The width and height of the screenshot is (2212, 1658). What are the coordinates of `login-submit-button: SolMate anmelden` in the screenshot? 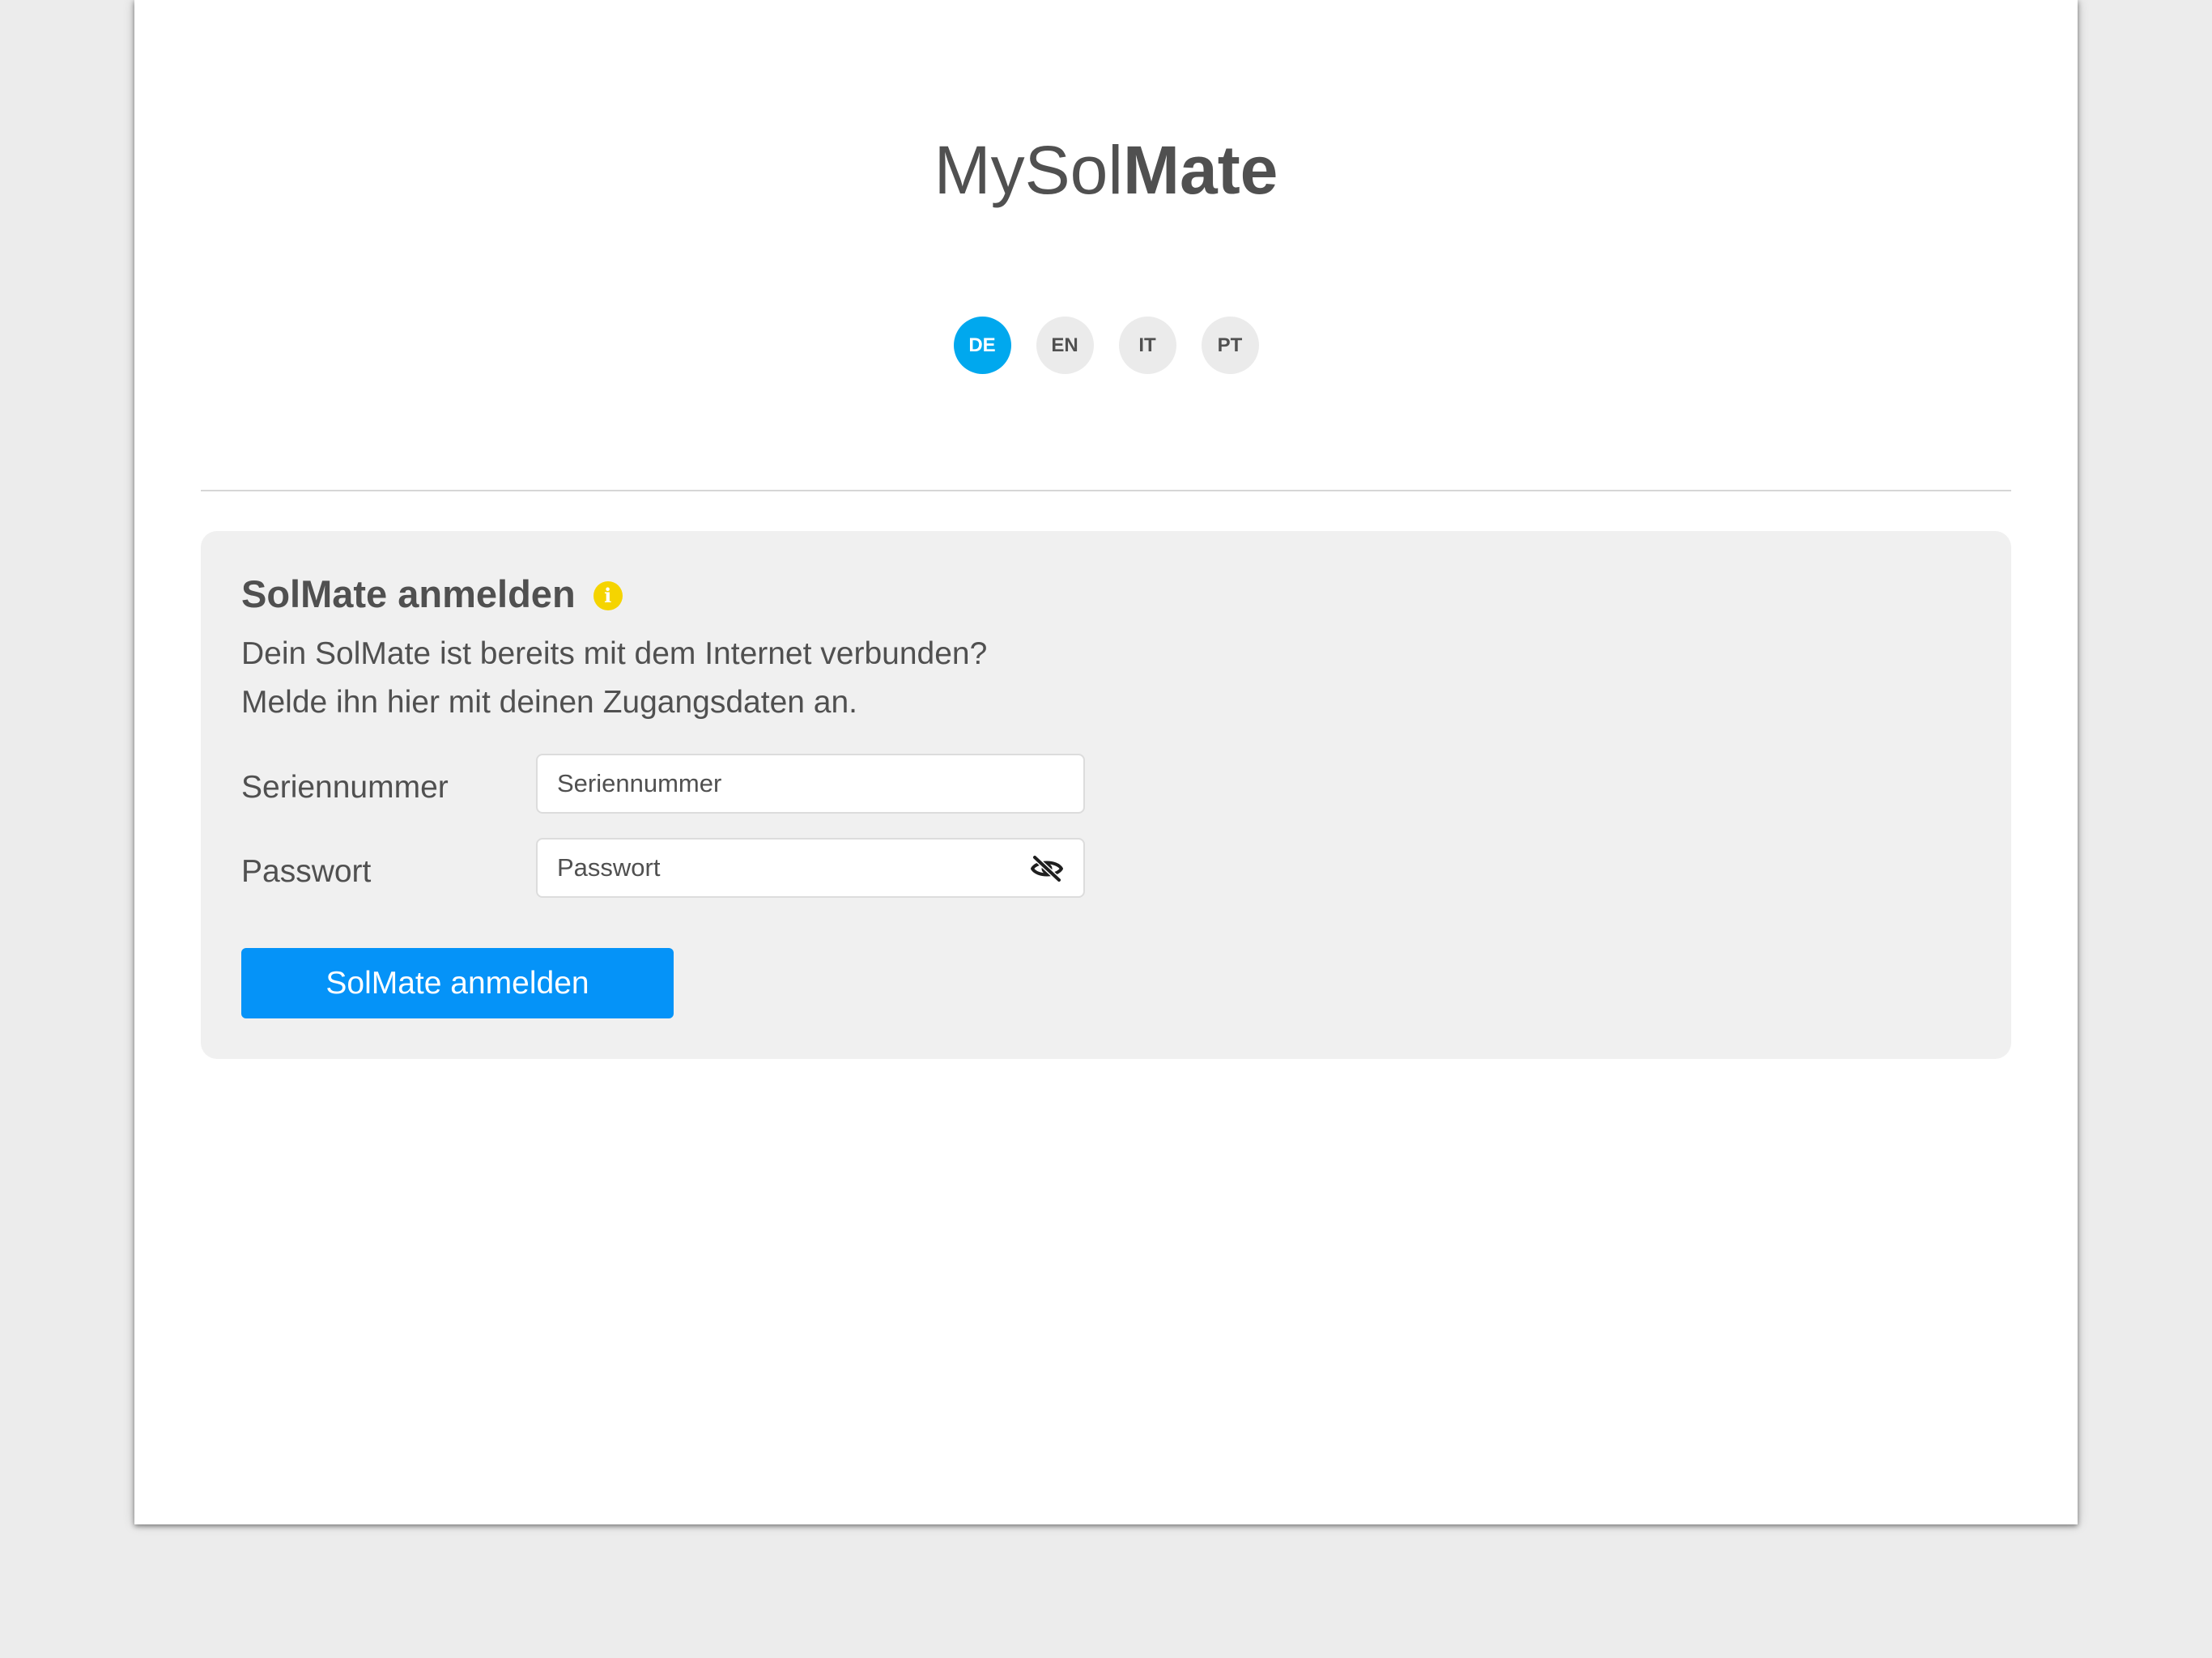 It's located at (458, 983).